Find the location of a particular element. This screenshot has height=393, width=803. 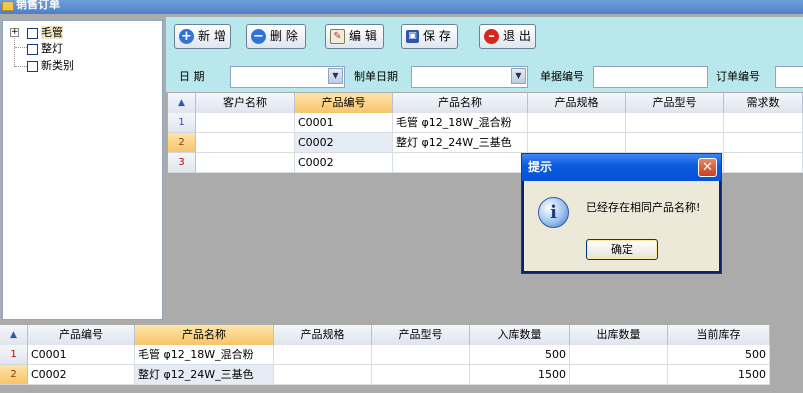

column-header: 需求数 is located at coordinates (763, 103).